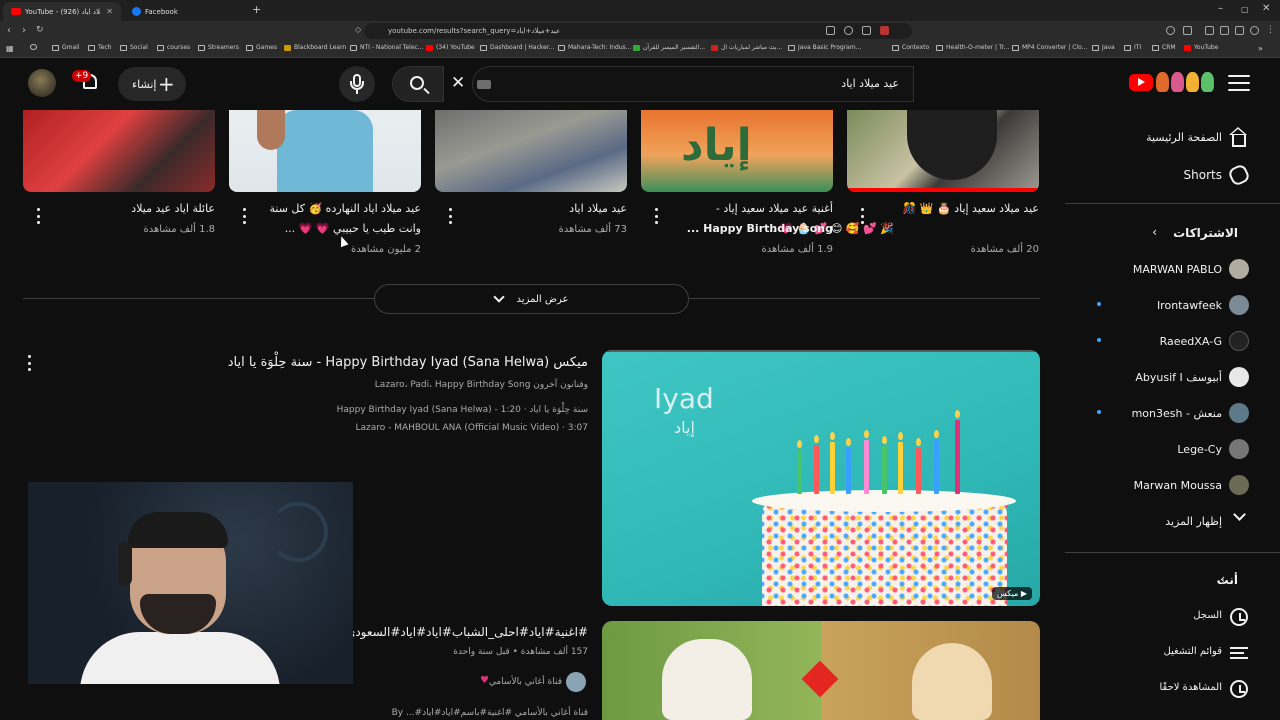  What do you see at coordinates (66, 47) in the screenshot?
I see `bookmark-gmail: Gmail` at bounding box center [66, 47].